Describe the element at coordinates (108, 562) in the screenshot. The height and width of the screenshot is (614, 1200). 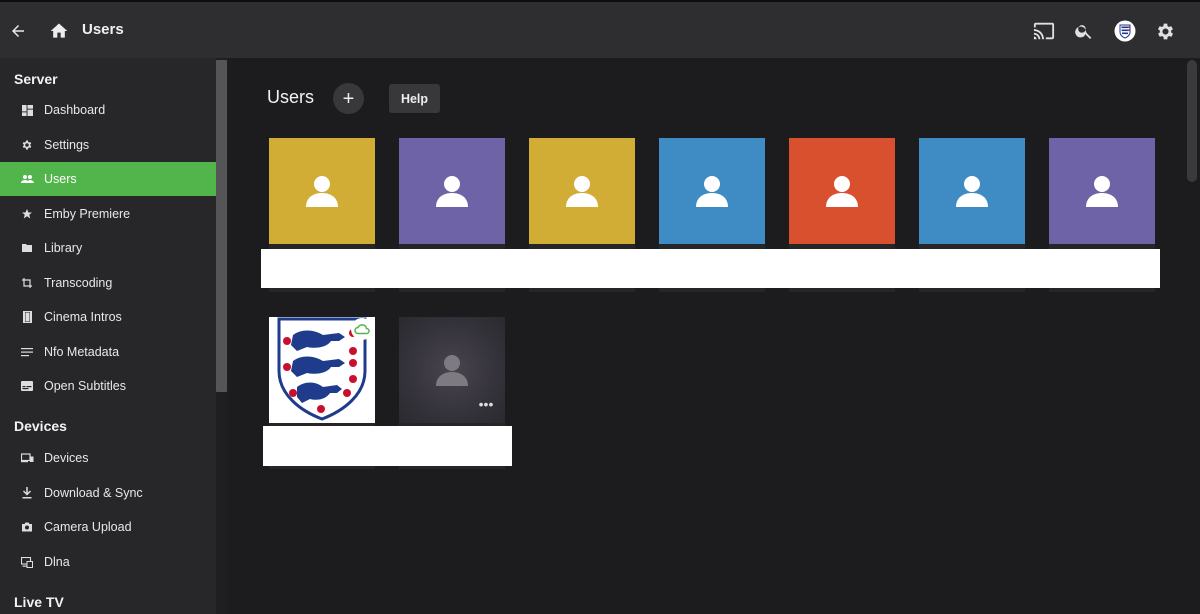
I see `sidebar-item-dlna: Dlna` at that location.